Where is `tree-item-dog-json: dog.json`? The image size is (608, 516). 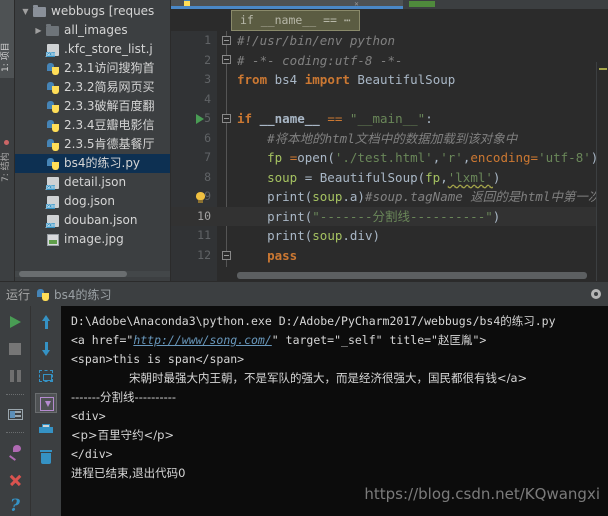 tree-item-dog-json: dog.json is located at coordinates (92, 201).